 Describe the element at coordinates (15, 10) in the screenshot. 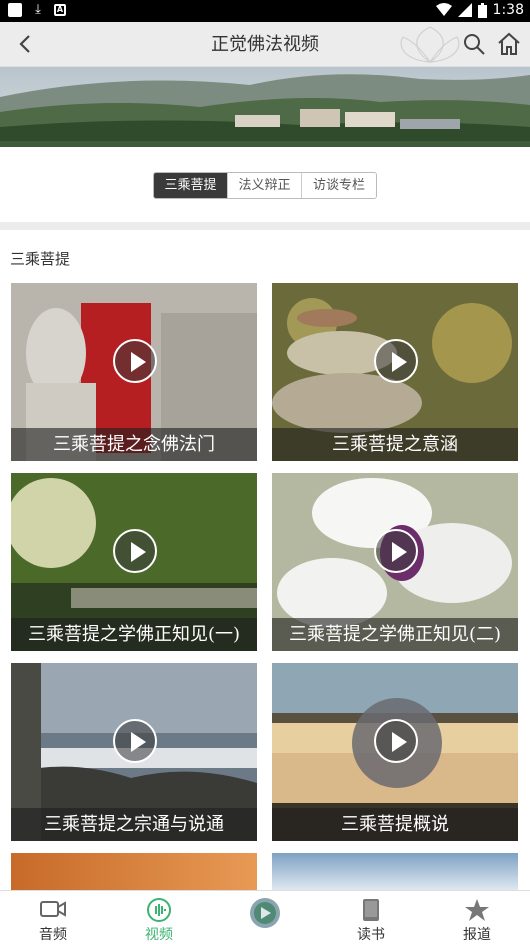

I see `notification-icon` at that location.